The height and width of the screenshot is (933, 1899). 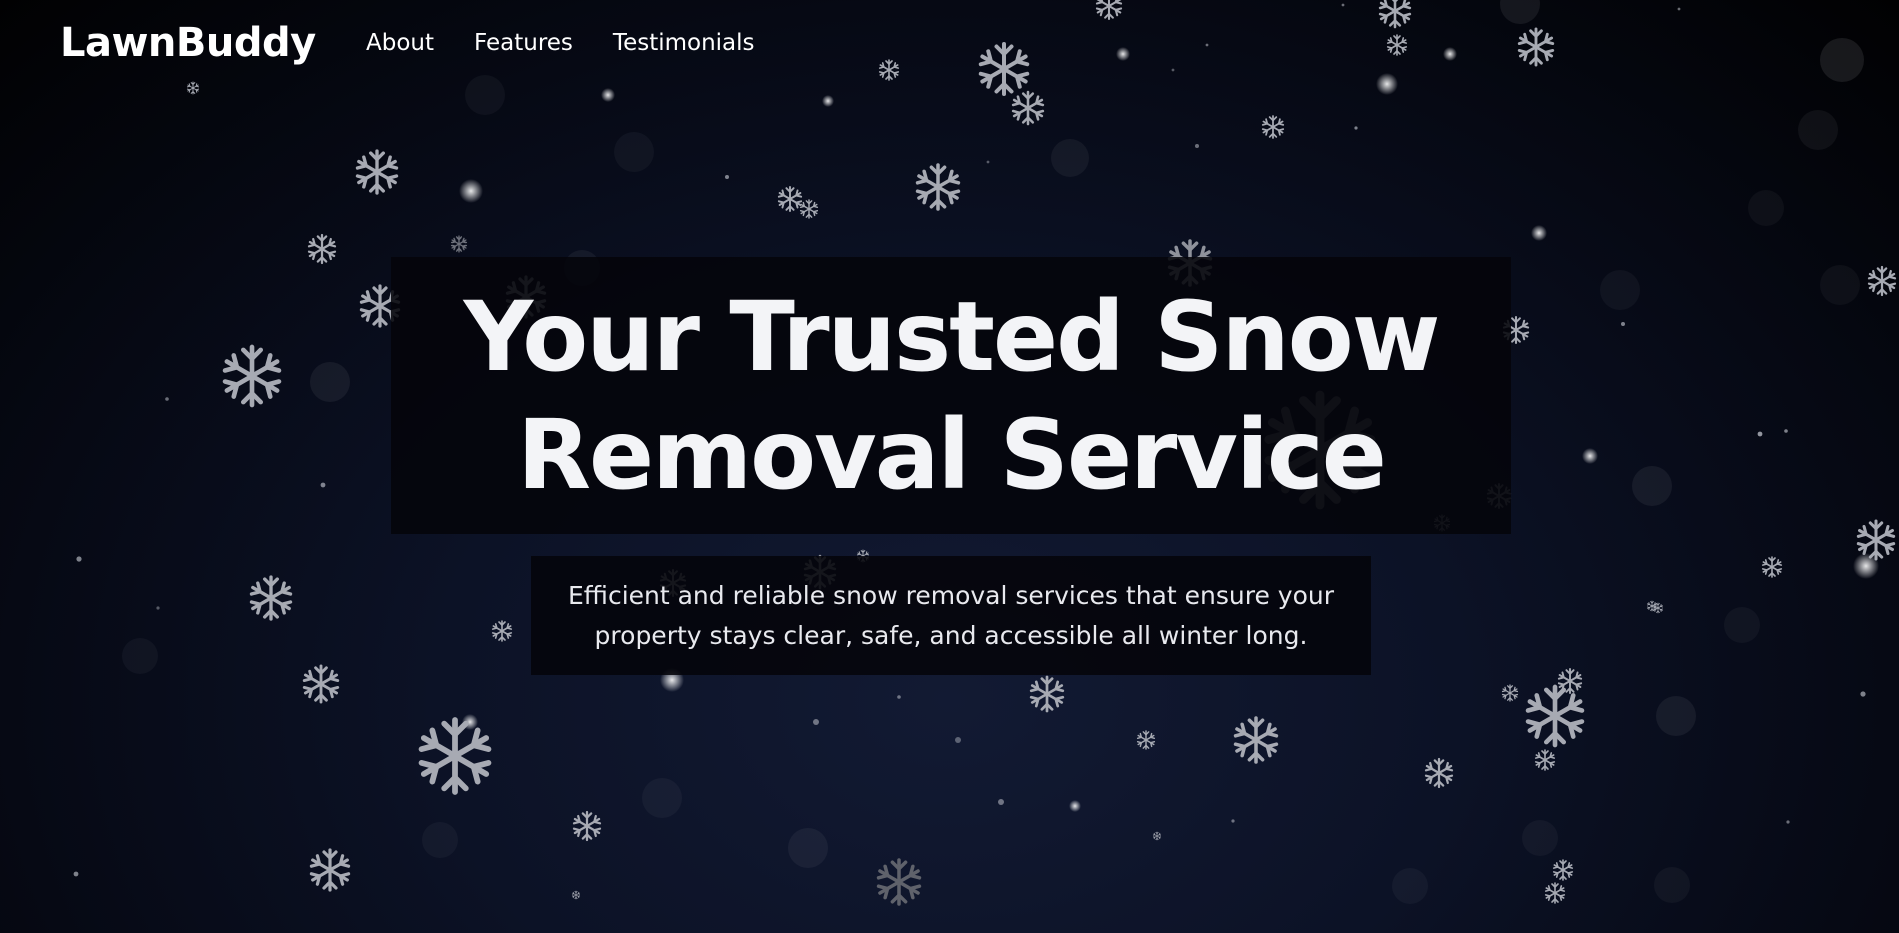 I want to click on nav-link-about: About, so click(x=400, y=43).